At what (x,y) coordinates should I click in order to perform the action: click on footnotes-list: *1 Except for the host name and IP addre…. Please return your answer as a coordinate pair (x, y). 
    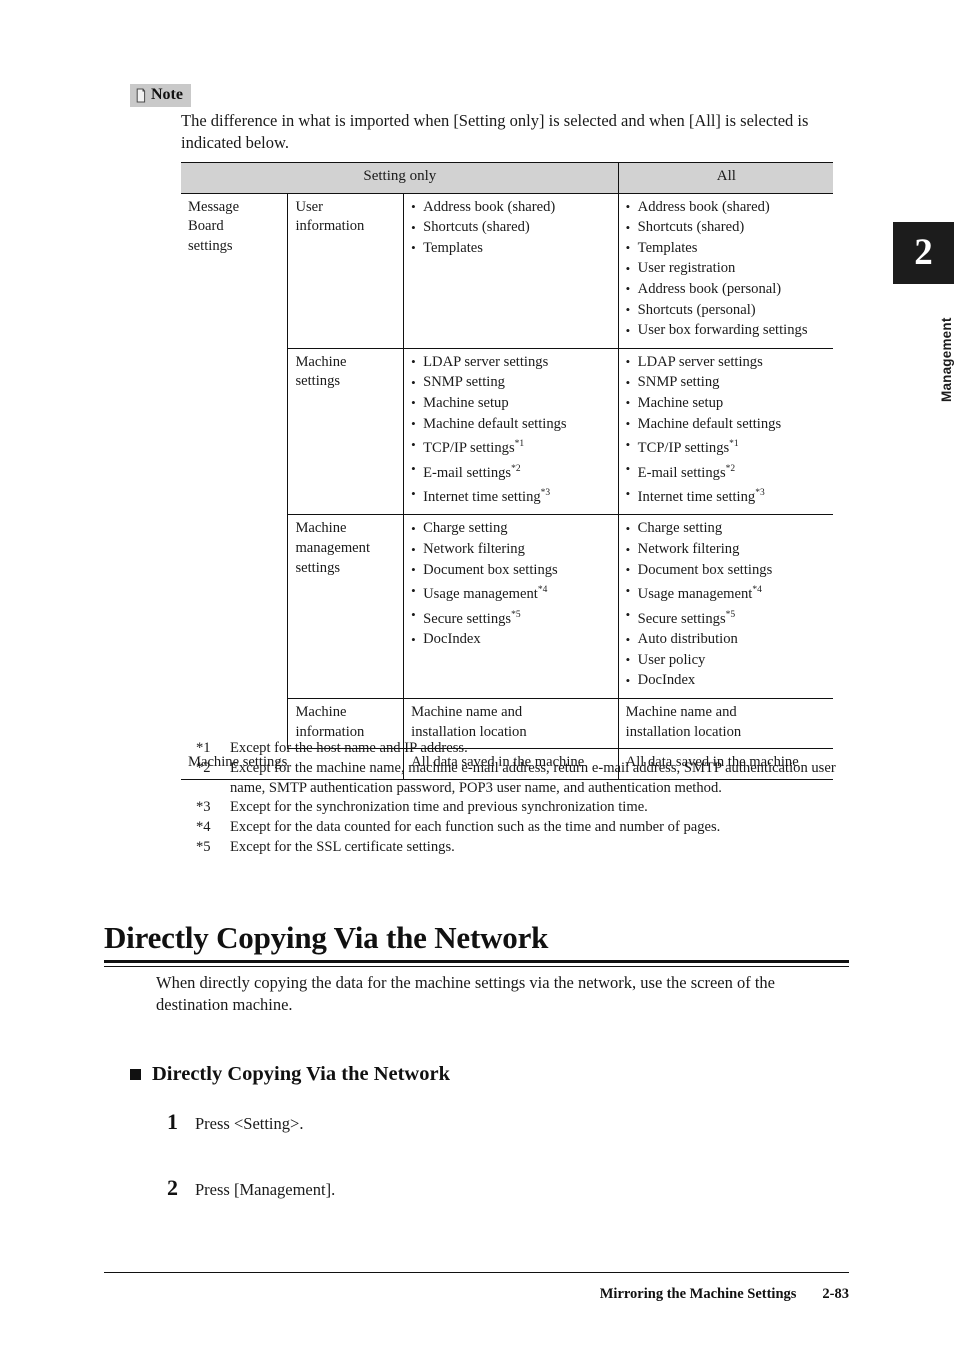
    Looking at the image, I should click on (521, 798).